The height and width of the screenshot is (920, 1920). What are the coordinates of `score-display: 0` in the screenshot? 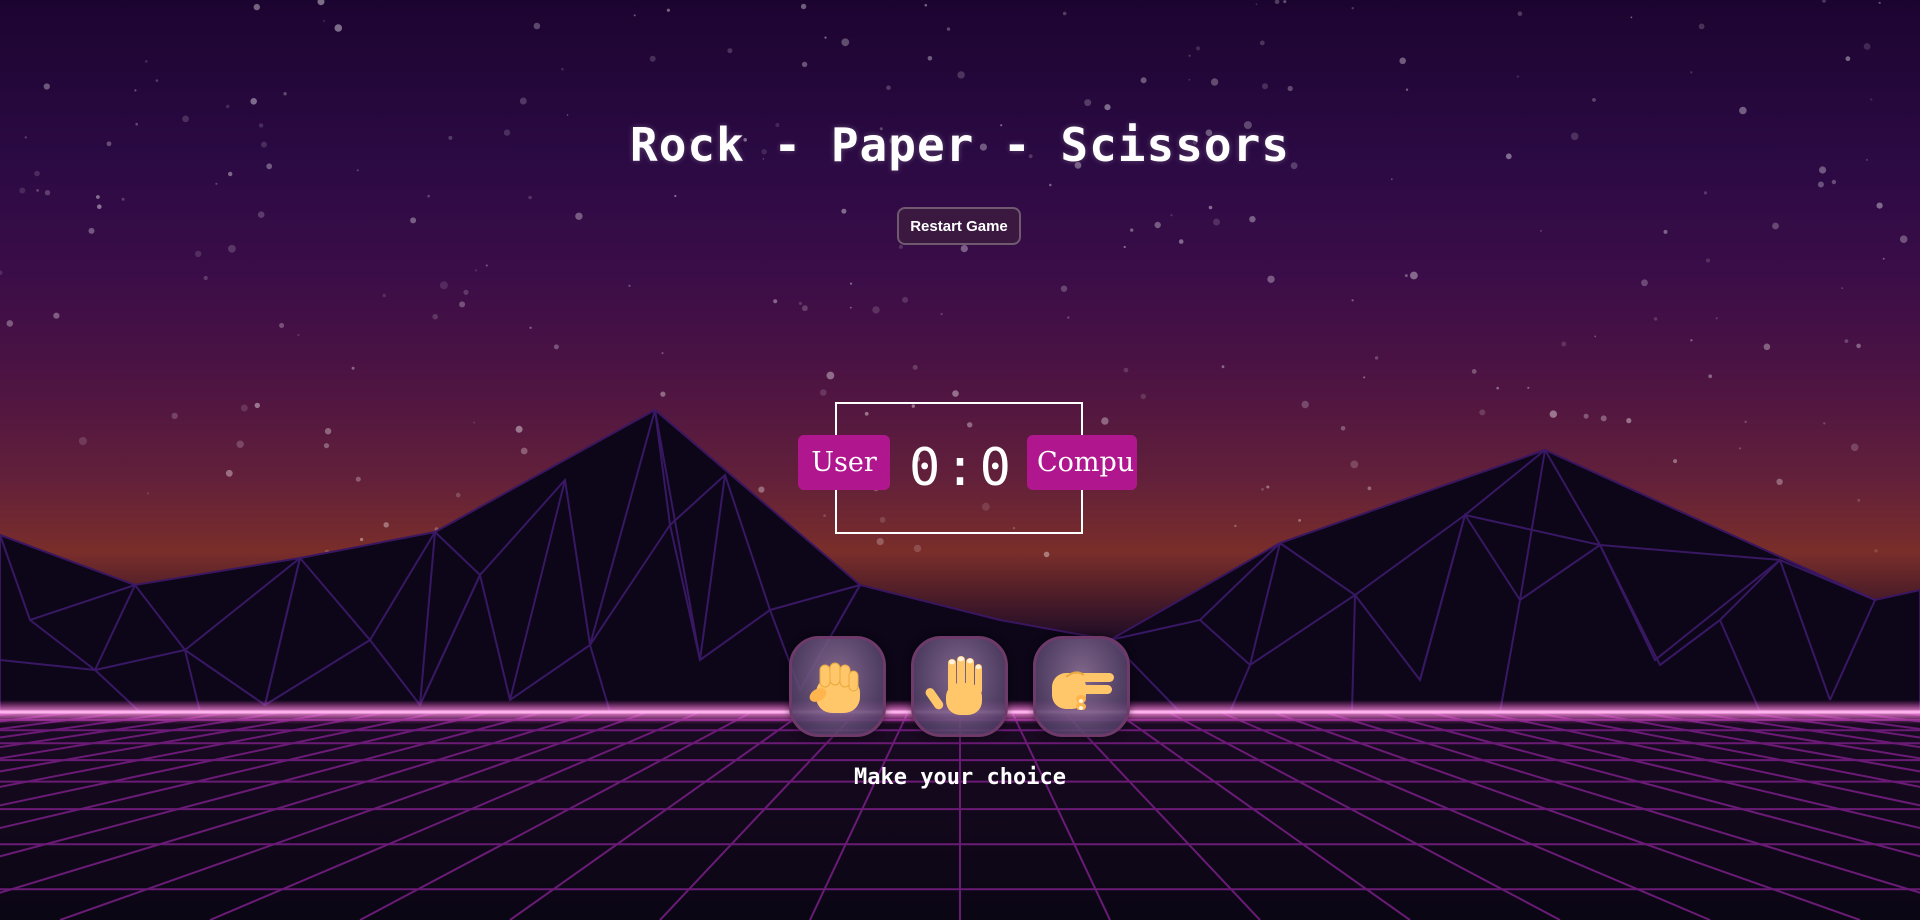 It's located at (960, 468).